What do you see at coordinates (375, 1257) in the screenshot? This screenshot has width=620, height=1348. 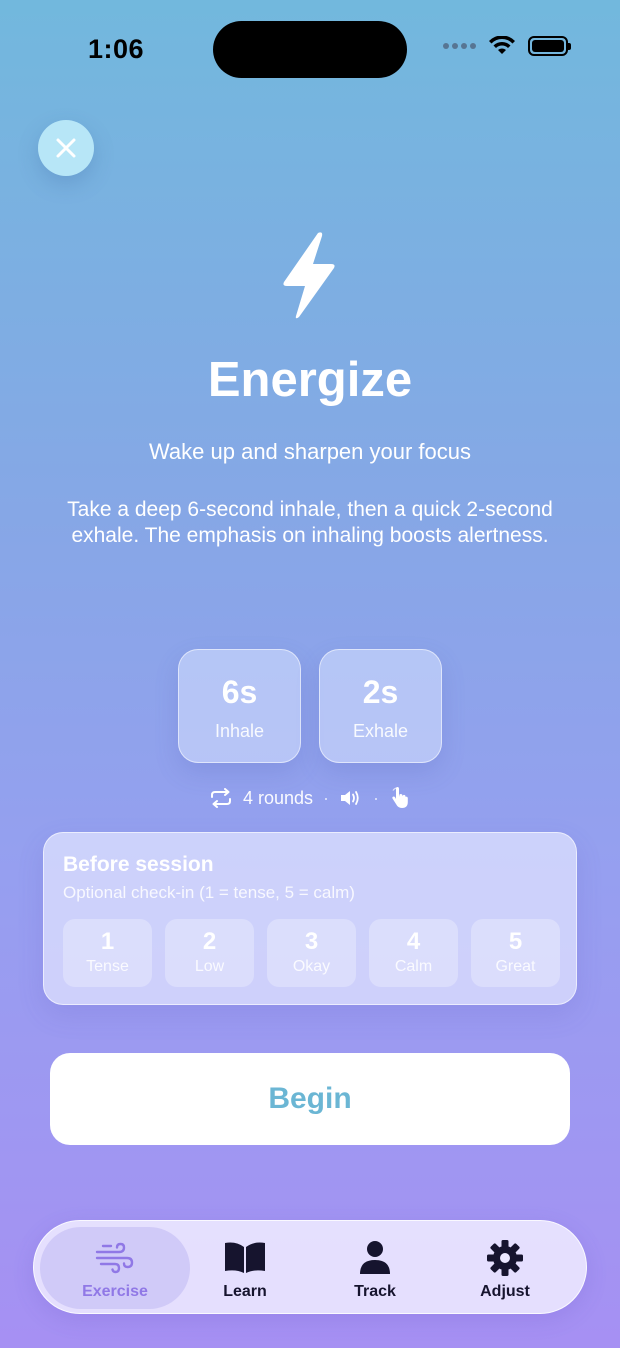 I see `person-icon` at bounding box center [375, 1257].